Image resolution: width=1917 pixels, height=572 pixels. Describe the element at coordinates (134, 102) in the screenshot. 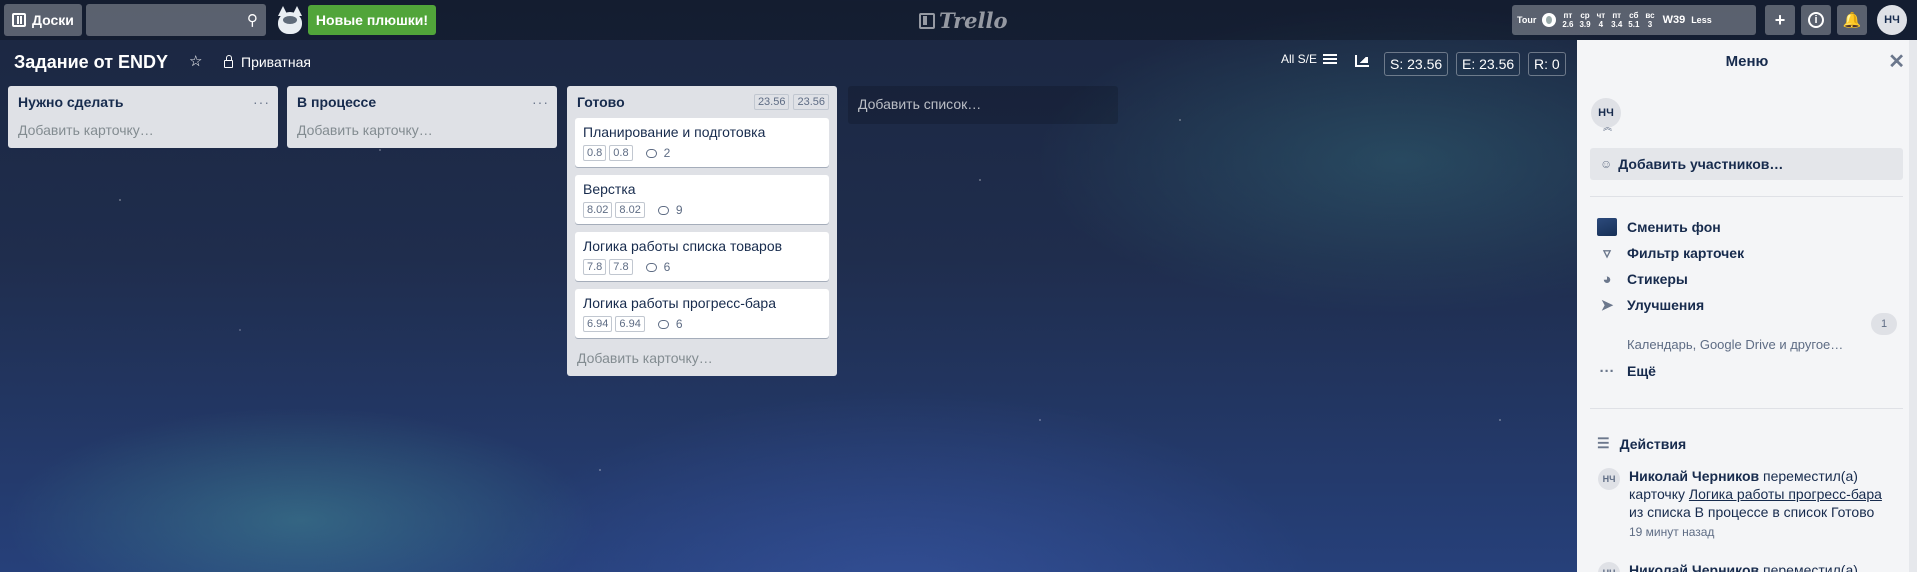

I see `list-title: Нужно сделать` at that location.